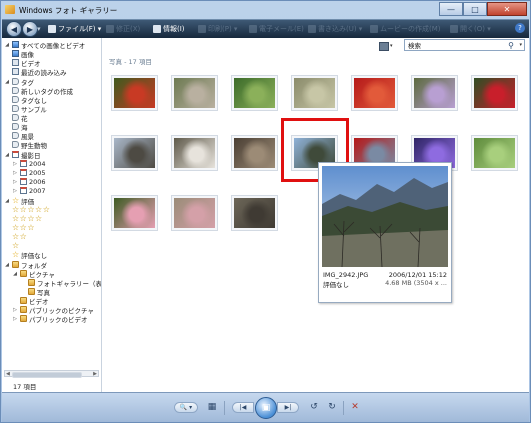 This screenshot has width=531, height=423. I want to click on title-bar: Windows フォト ギャラリー — □ ✕, so click(265, 10).